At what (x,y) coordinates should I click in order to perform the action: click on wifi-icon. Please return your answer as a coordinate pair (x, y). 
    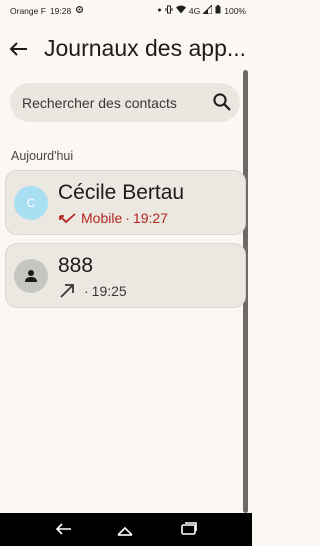
    Looking at the image, I should click on (180, 10).